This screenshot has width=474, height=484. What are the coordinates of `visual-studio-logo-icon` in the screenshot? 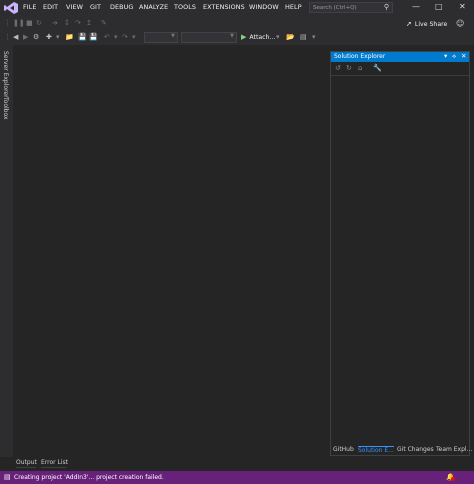 It's located at (11, 8).